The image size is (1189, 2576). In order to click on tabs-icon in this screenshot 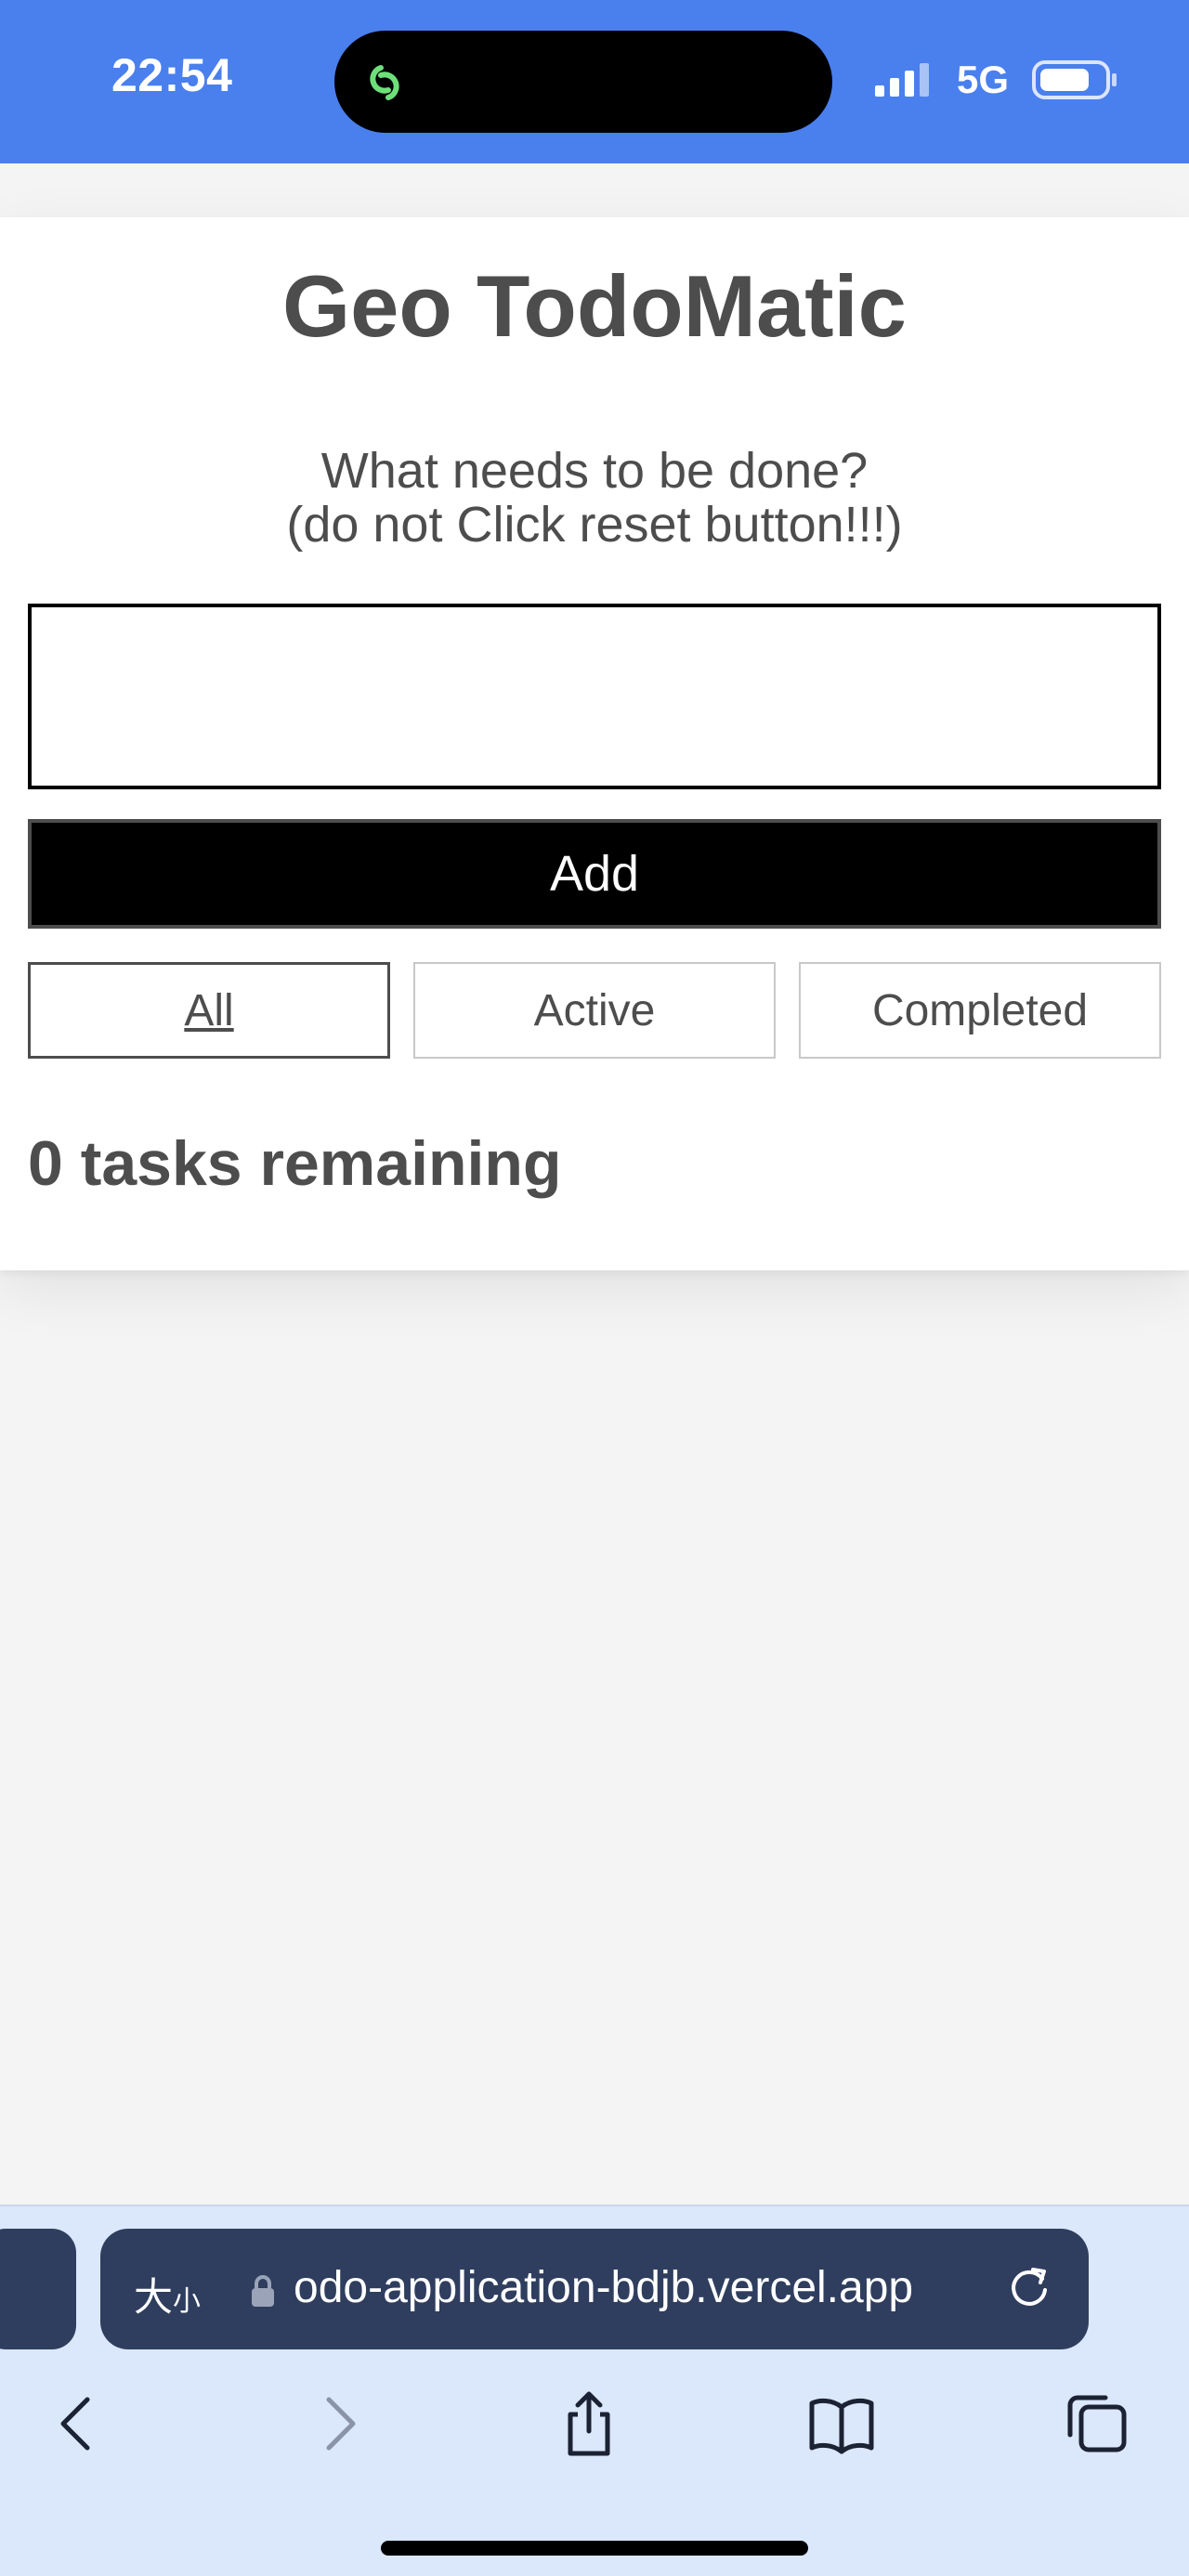, I will do `click(1096, 2424)`.